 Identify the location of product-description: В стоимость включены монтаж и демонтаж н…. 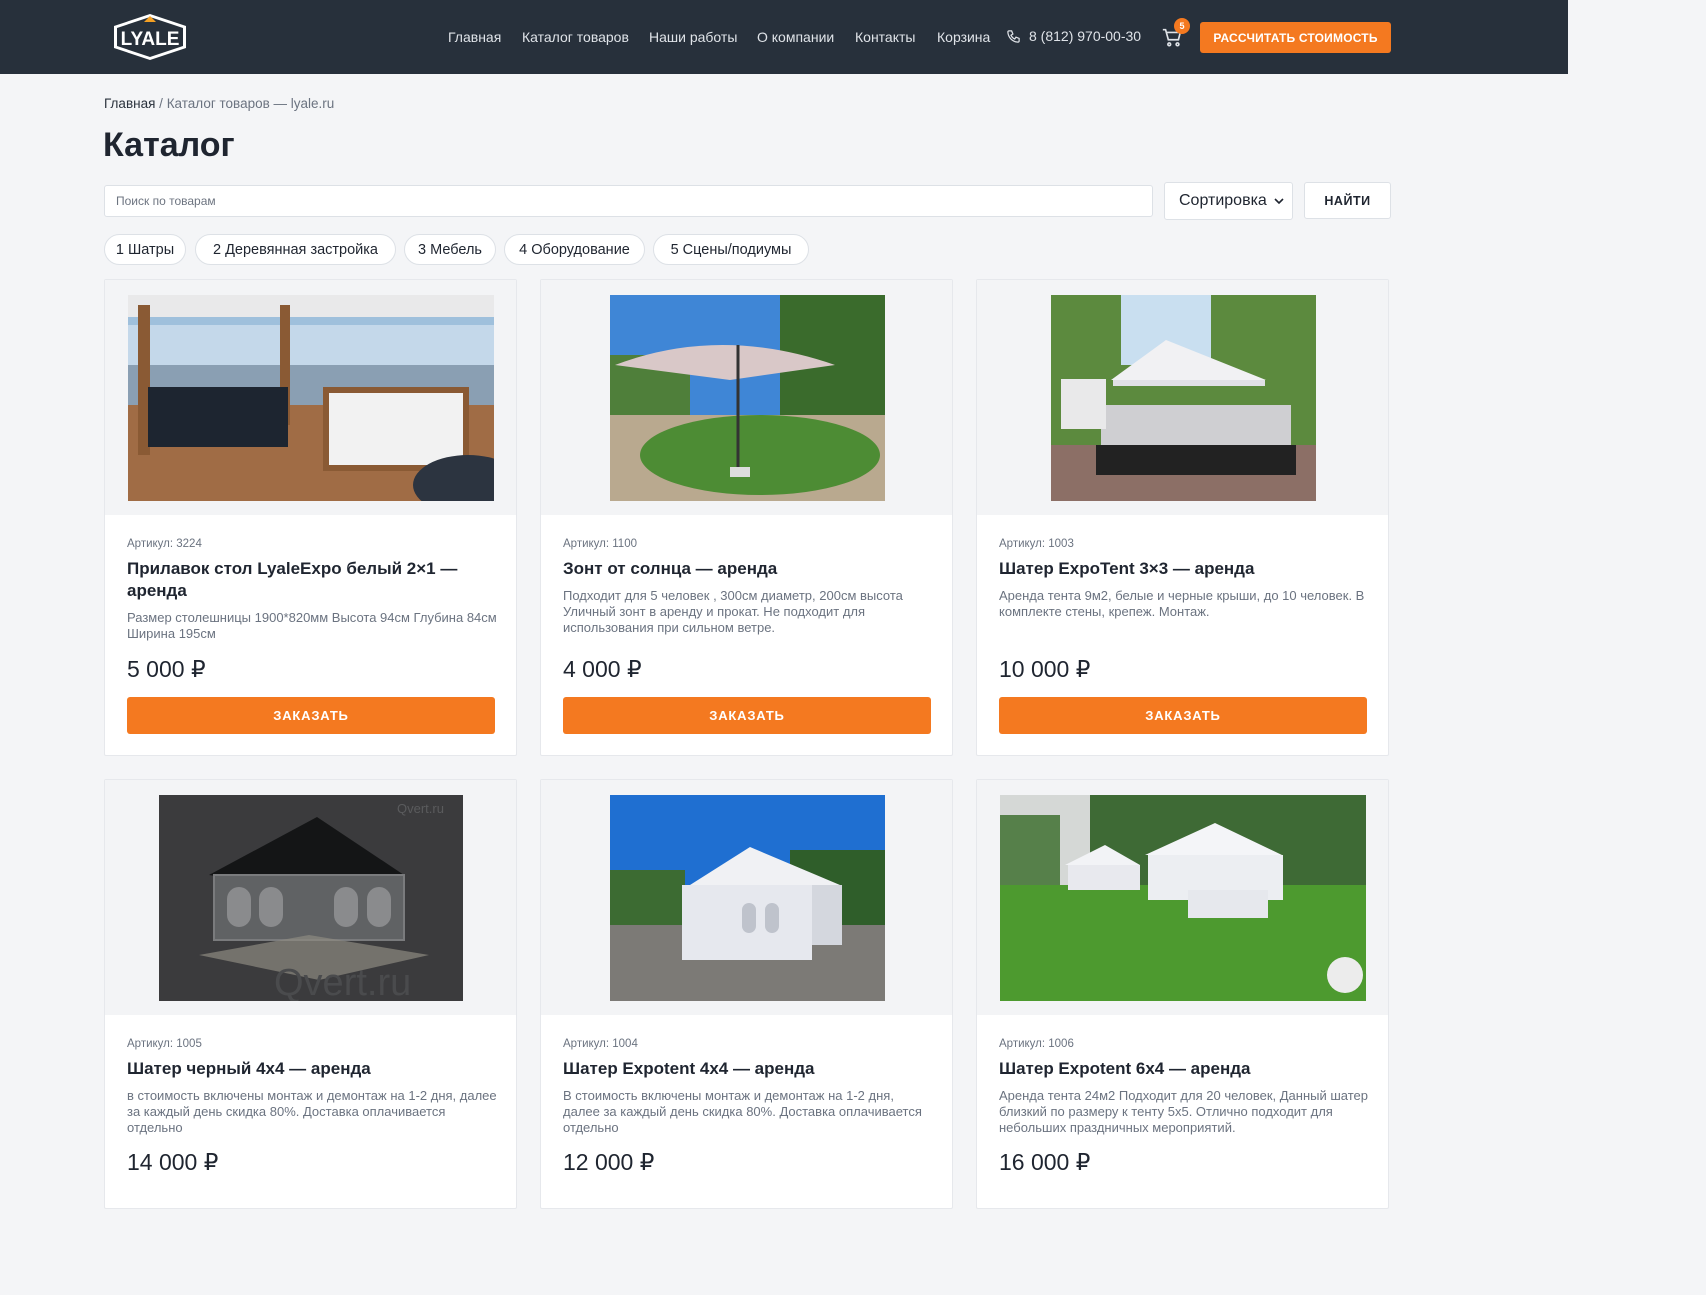
(742, 1111).